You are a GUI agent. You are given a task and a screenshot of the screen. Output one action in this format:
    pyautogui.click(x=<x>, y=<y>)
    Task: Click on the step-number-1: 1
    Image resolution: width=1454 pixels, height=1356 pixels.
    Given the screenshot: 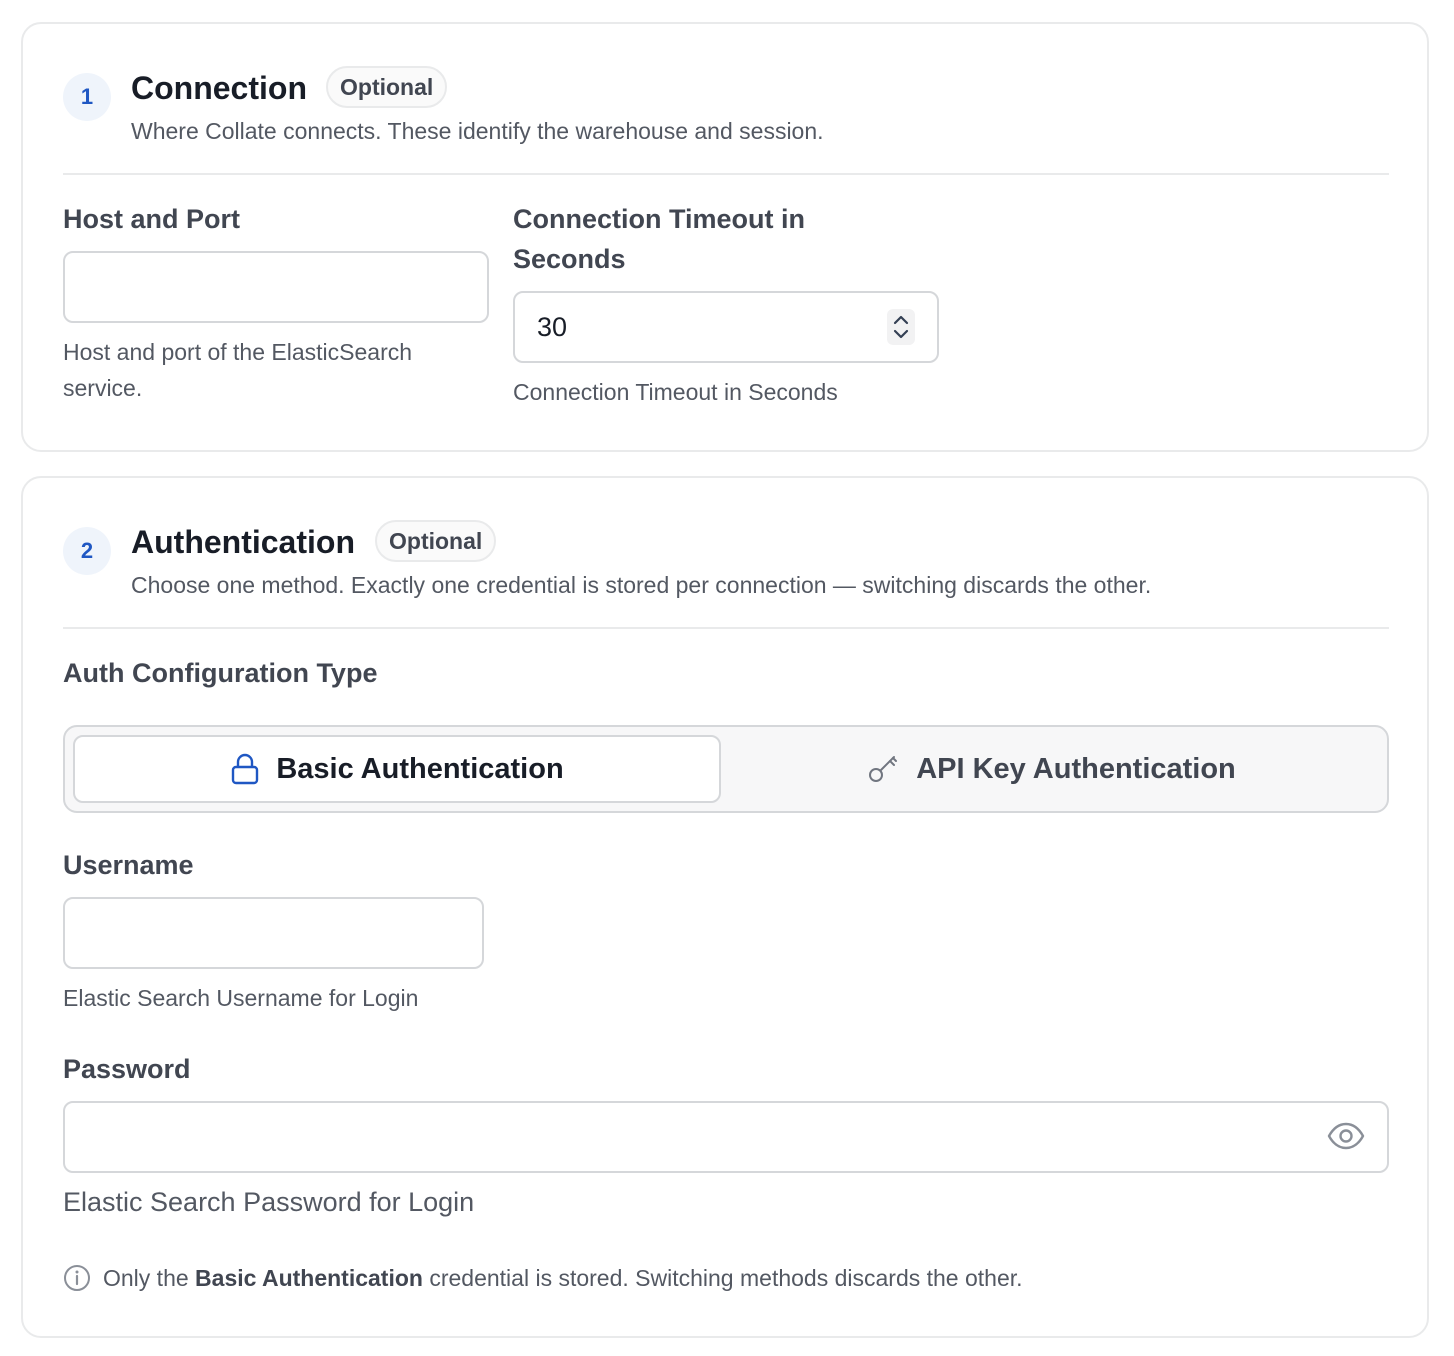 What is the action you would take?
    pyautogui.click(x=87, y=97)
    